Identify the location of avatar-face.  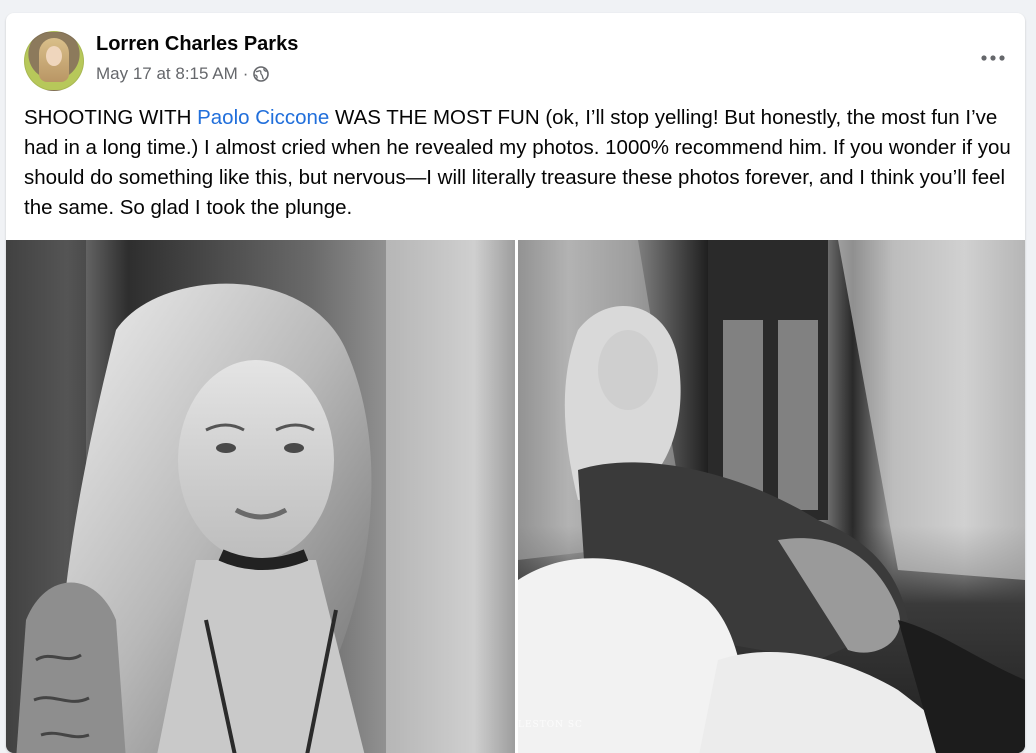
(54, 56).